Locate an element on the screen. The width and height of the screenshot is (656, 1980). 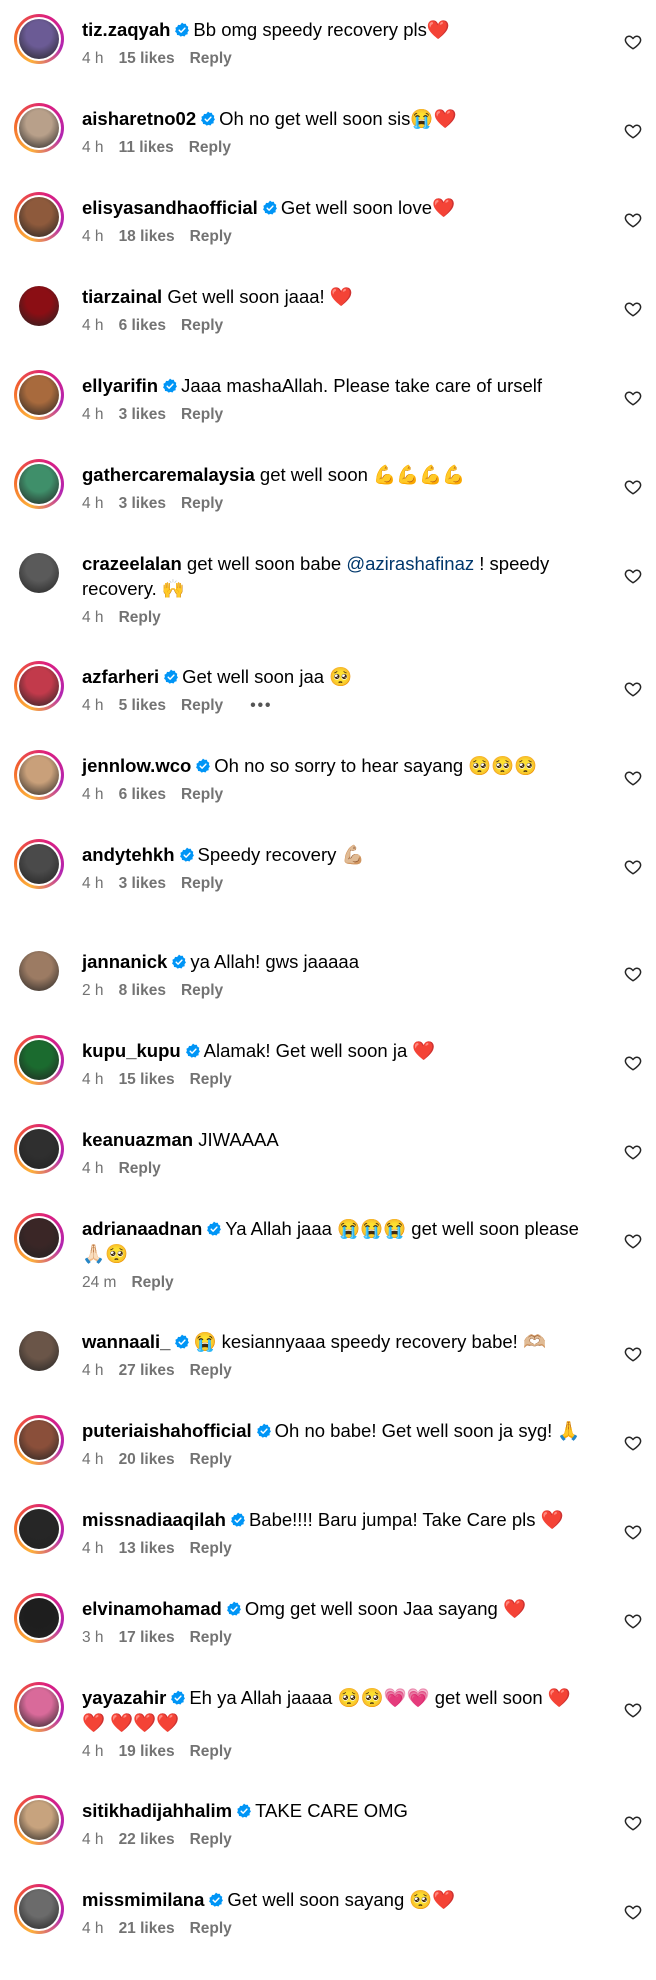
likes-count: 15 likes is located at coordinates (147, 1080).